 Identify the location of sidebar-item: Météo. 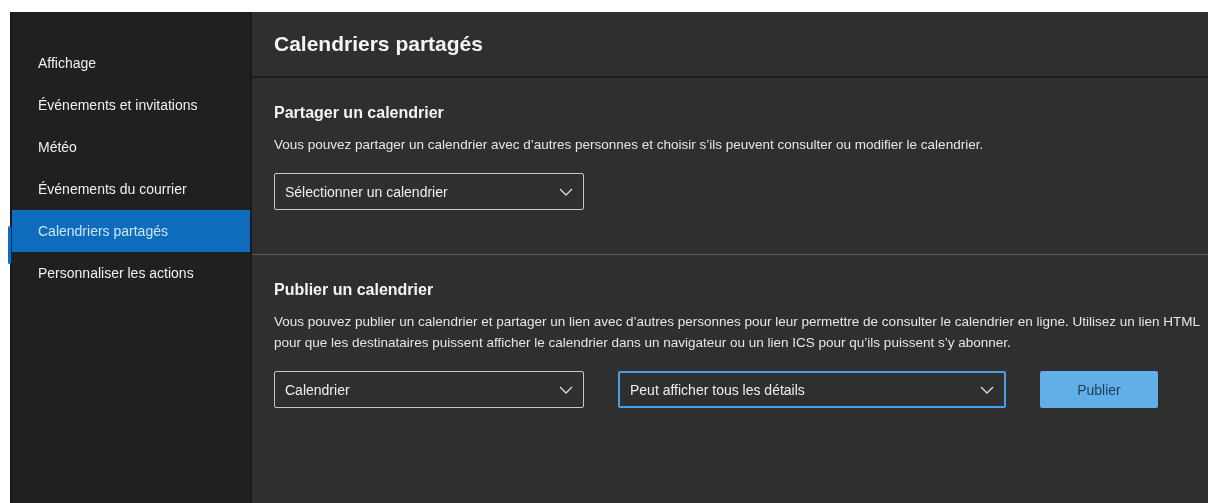
(131, 147).